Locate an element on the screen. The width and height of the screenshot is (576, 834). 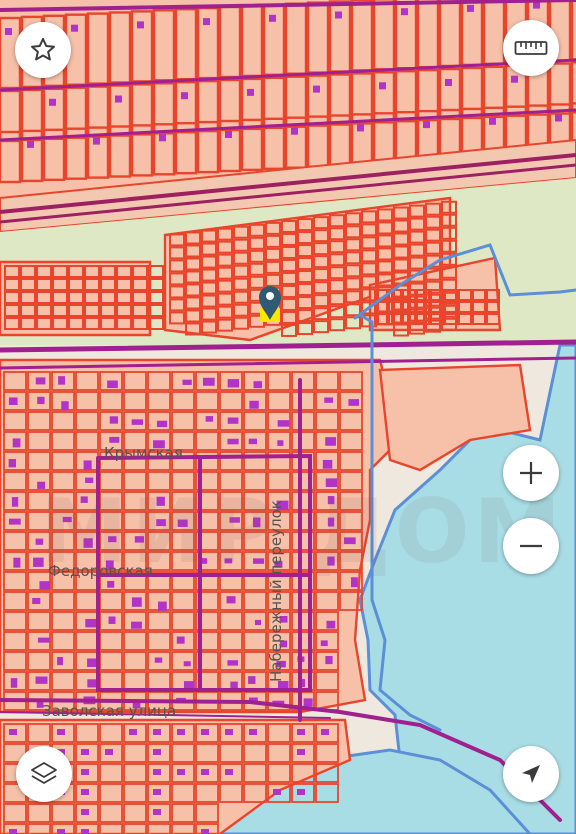
zoom-in-button is located at coordinates (531, 473).